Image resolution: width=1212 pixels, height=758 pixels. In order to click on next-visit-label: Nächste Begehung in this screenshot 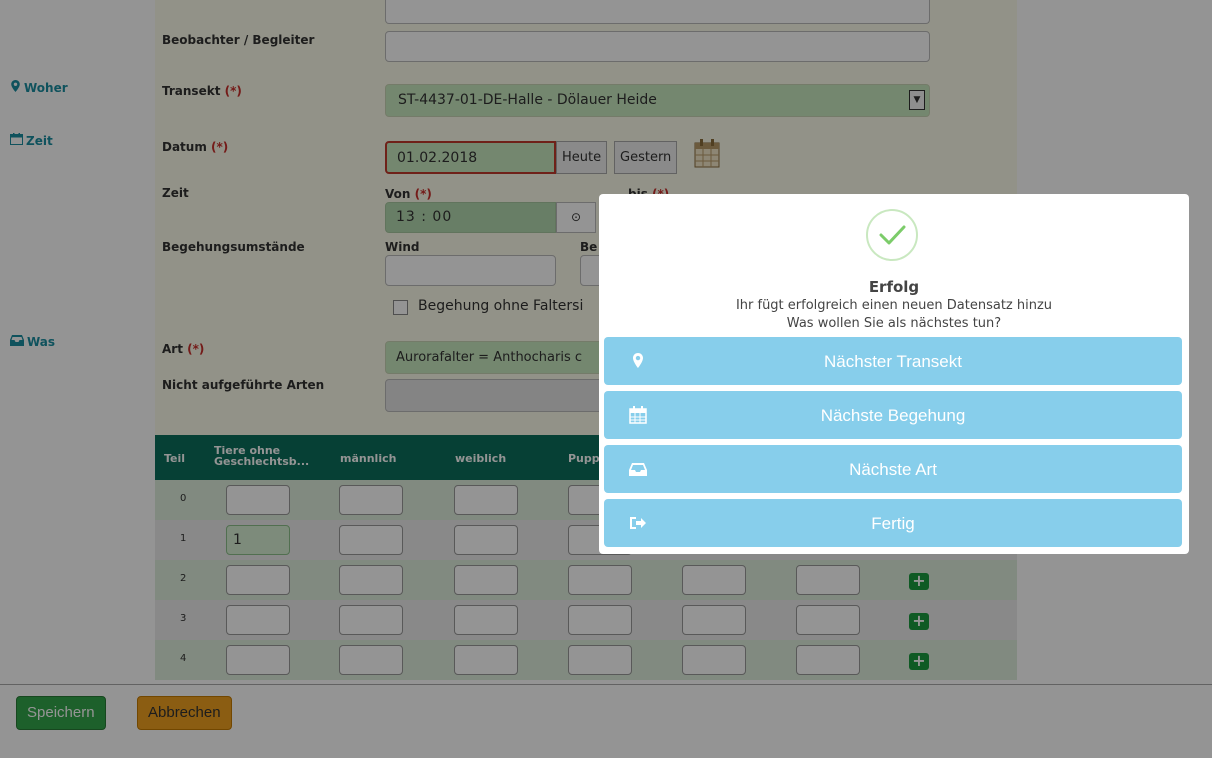, I will do `click(893, 415)`.